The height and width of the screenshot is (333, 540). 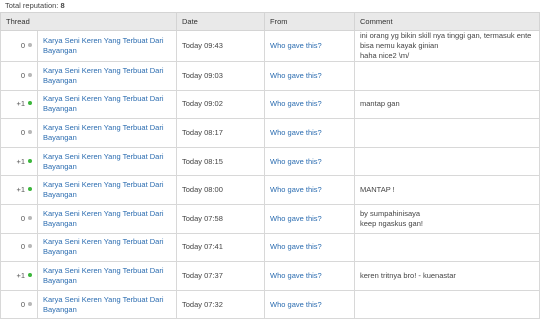 What do you see at coordinates (447, 218) in the screenshot?
I see `comment-cell: by sumpahinisaya keep ngaskus gan!` at bounding box center [447, 218].